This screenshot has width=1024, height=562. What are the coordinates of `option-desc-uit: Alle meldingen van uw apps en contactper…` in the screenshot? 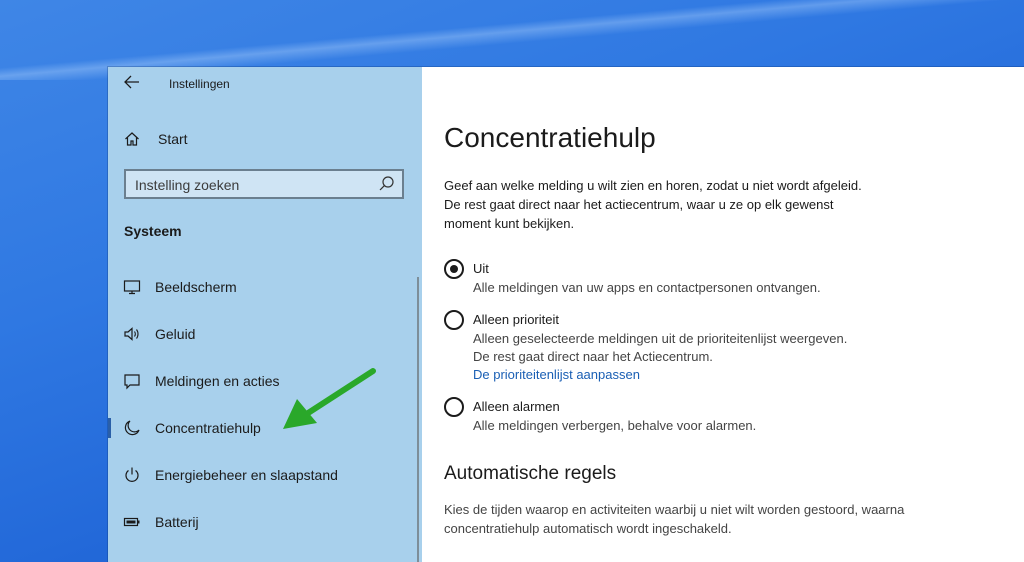 It's located at (647, 287).